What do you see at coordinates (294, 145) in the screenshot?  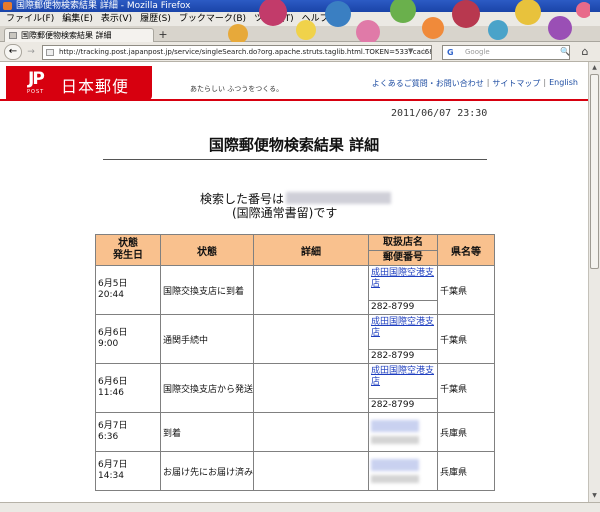 I see `page-title: 国際郵便物検索結果 詳細` at bounding box center [294, 145].